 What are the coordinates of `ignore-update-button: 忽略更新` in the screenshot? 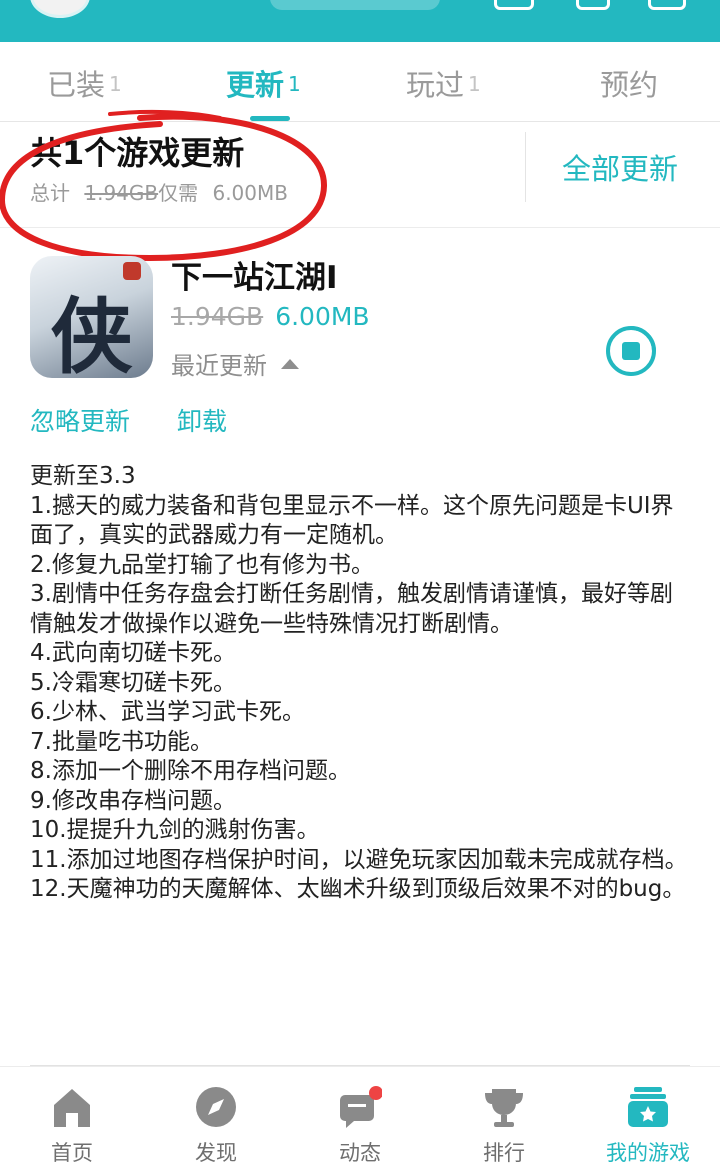 It's located at (80, 420).